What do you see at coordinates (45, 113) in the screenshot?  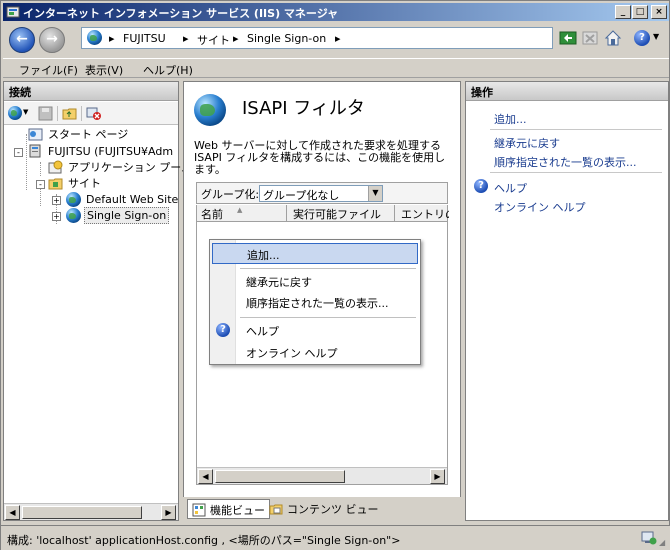 I see `save-icon` at bounding box center [45, 113].